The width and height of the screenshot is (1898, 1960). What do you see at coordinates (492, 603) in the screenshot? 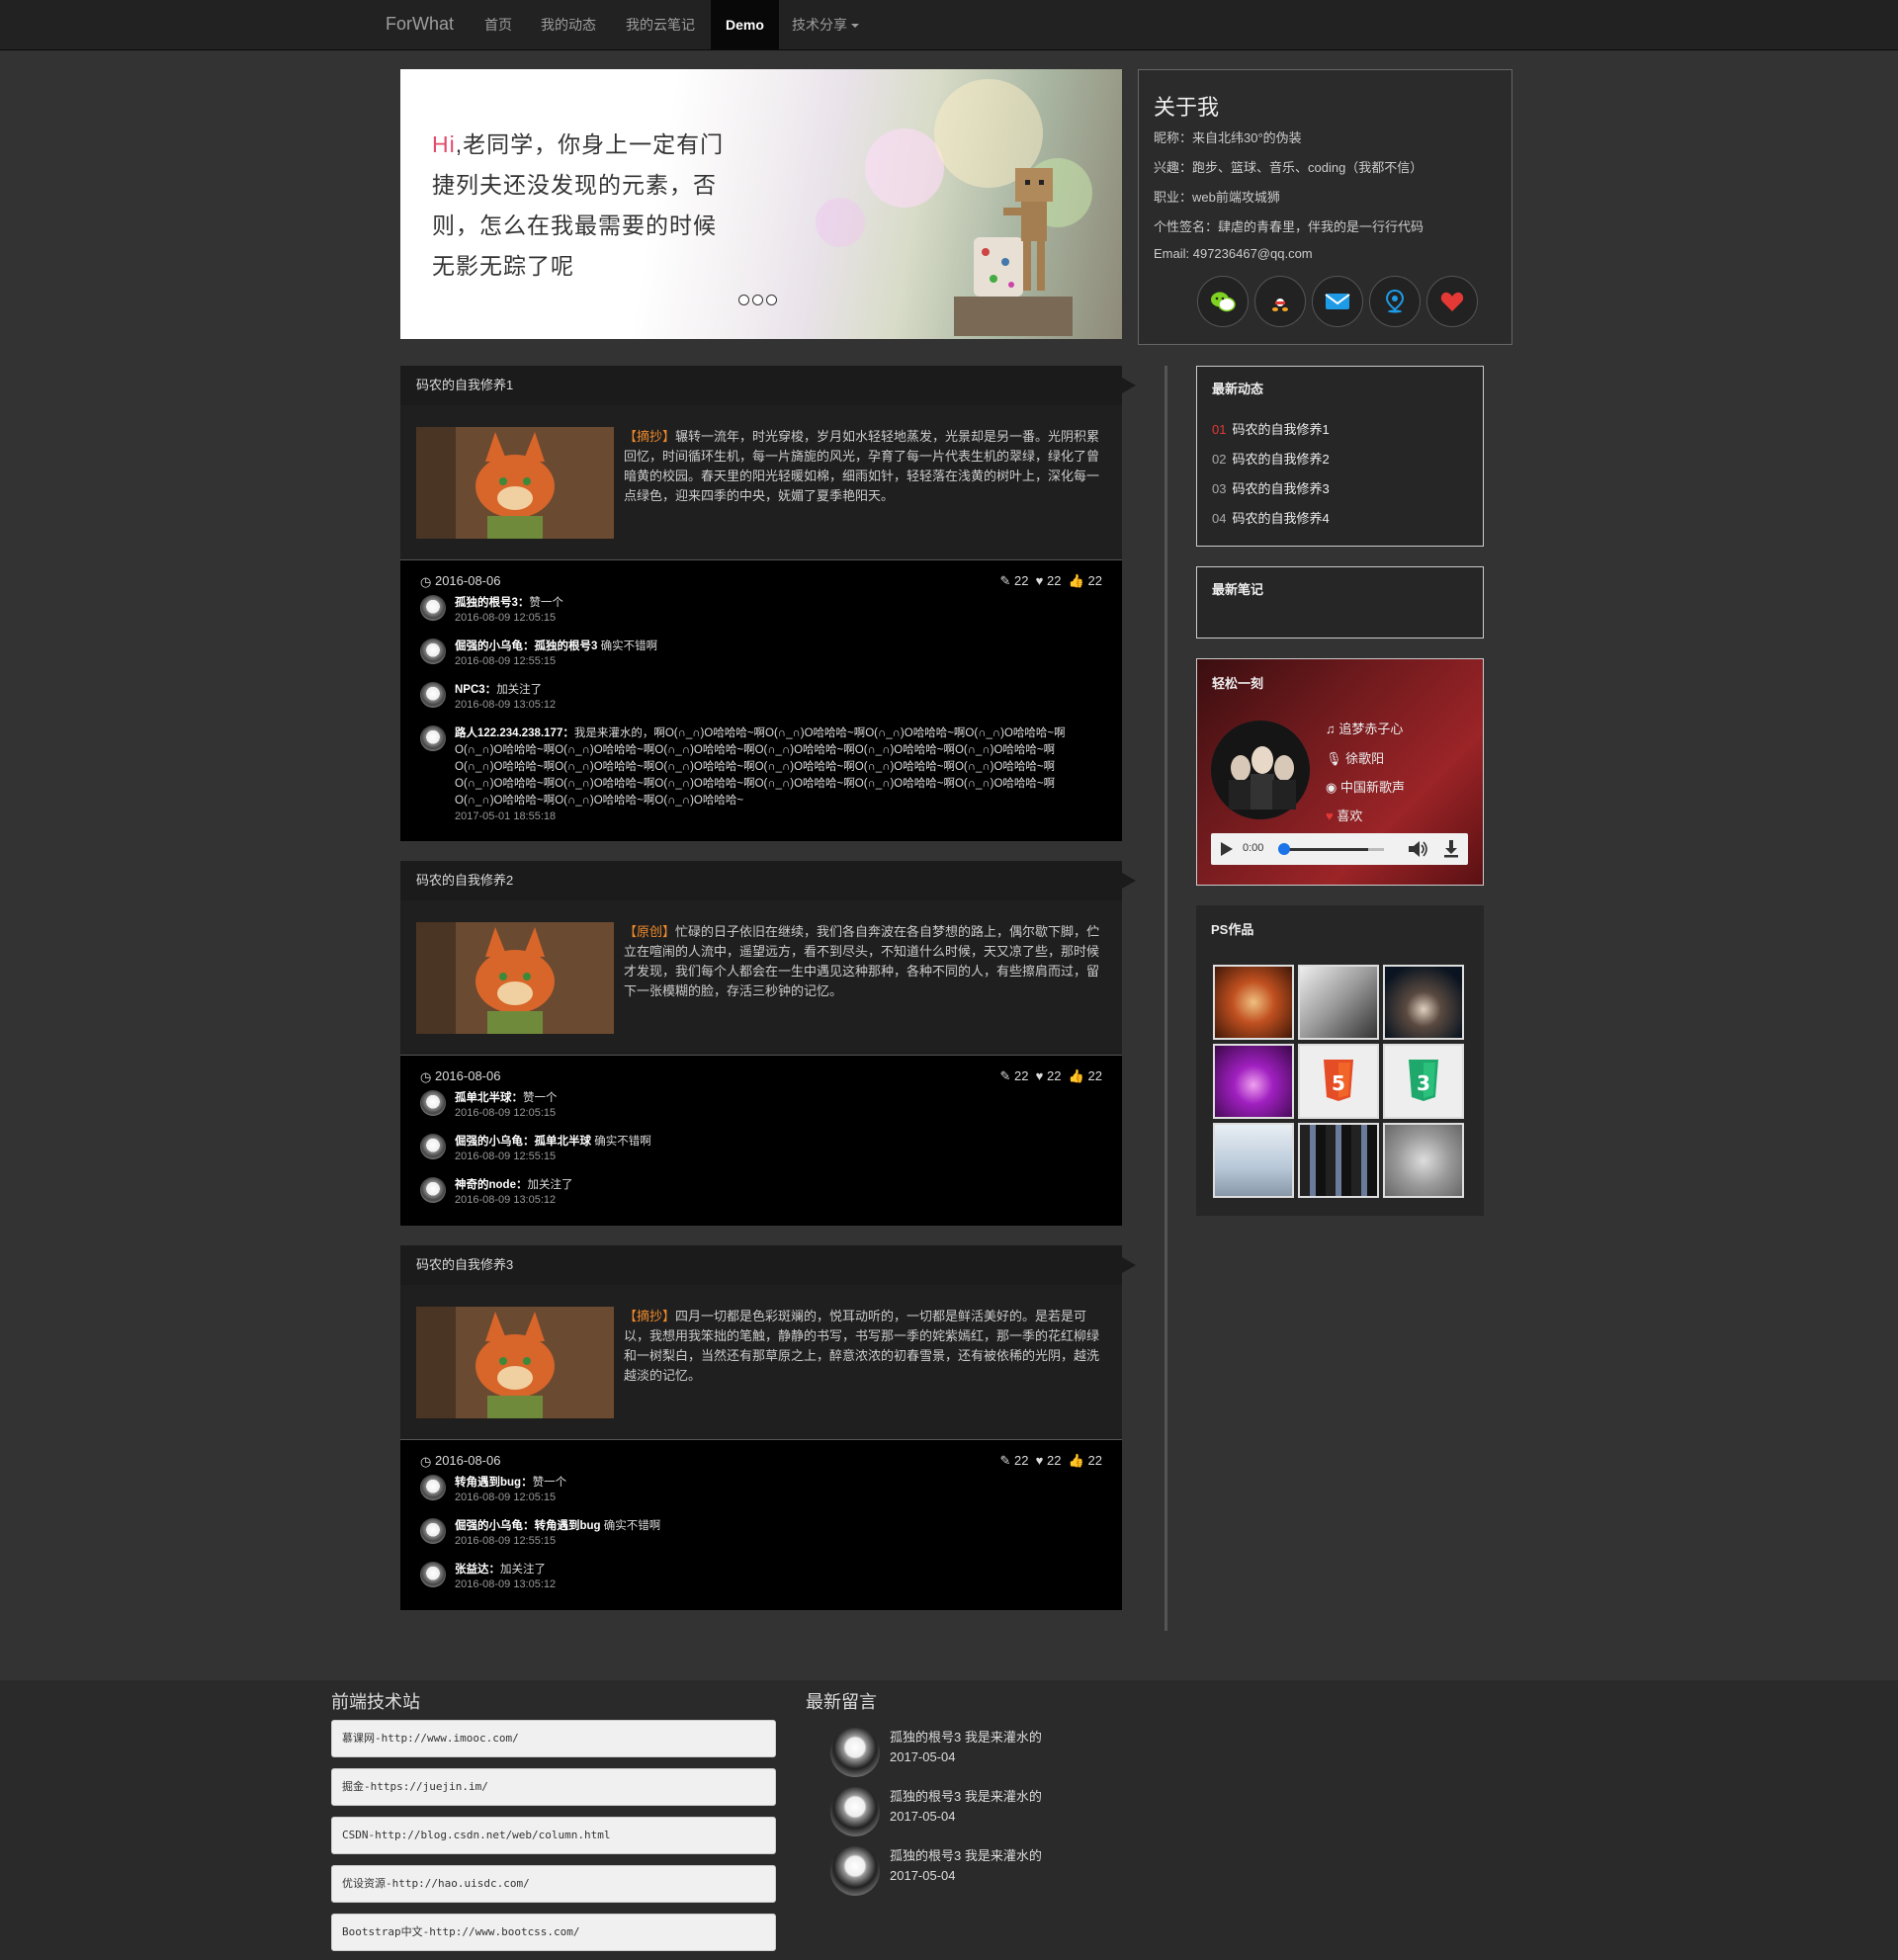
I see `comment-user: 孤独的根号3：` at bounding box center [492, 603].